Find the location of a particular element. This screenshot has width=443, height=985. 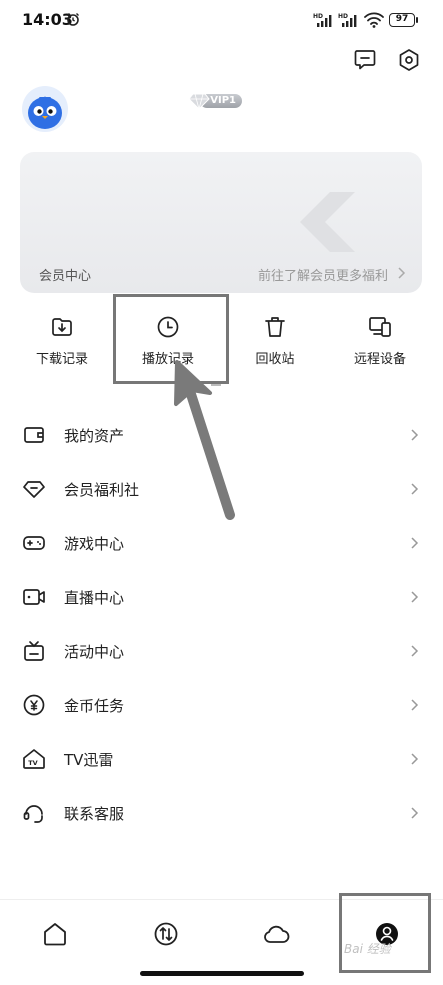

menu-item-vip-welfare: 会员福利社 is located at coordinates (221, 489).